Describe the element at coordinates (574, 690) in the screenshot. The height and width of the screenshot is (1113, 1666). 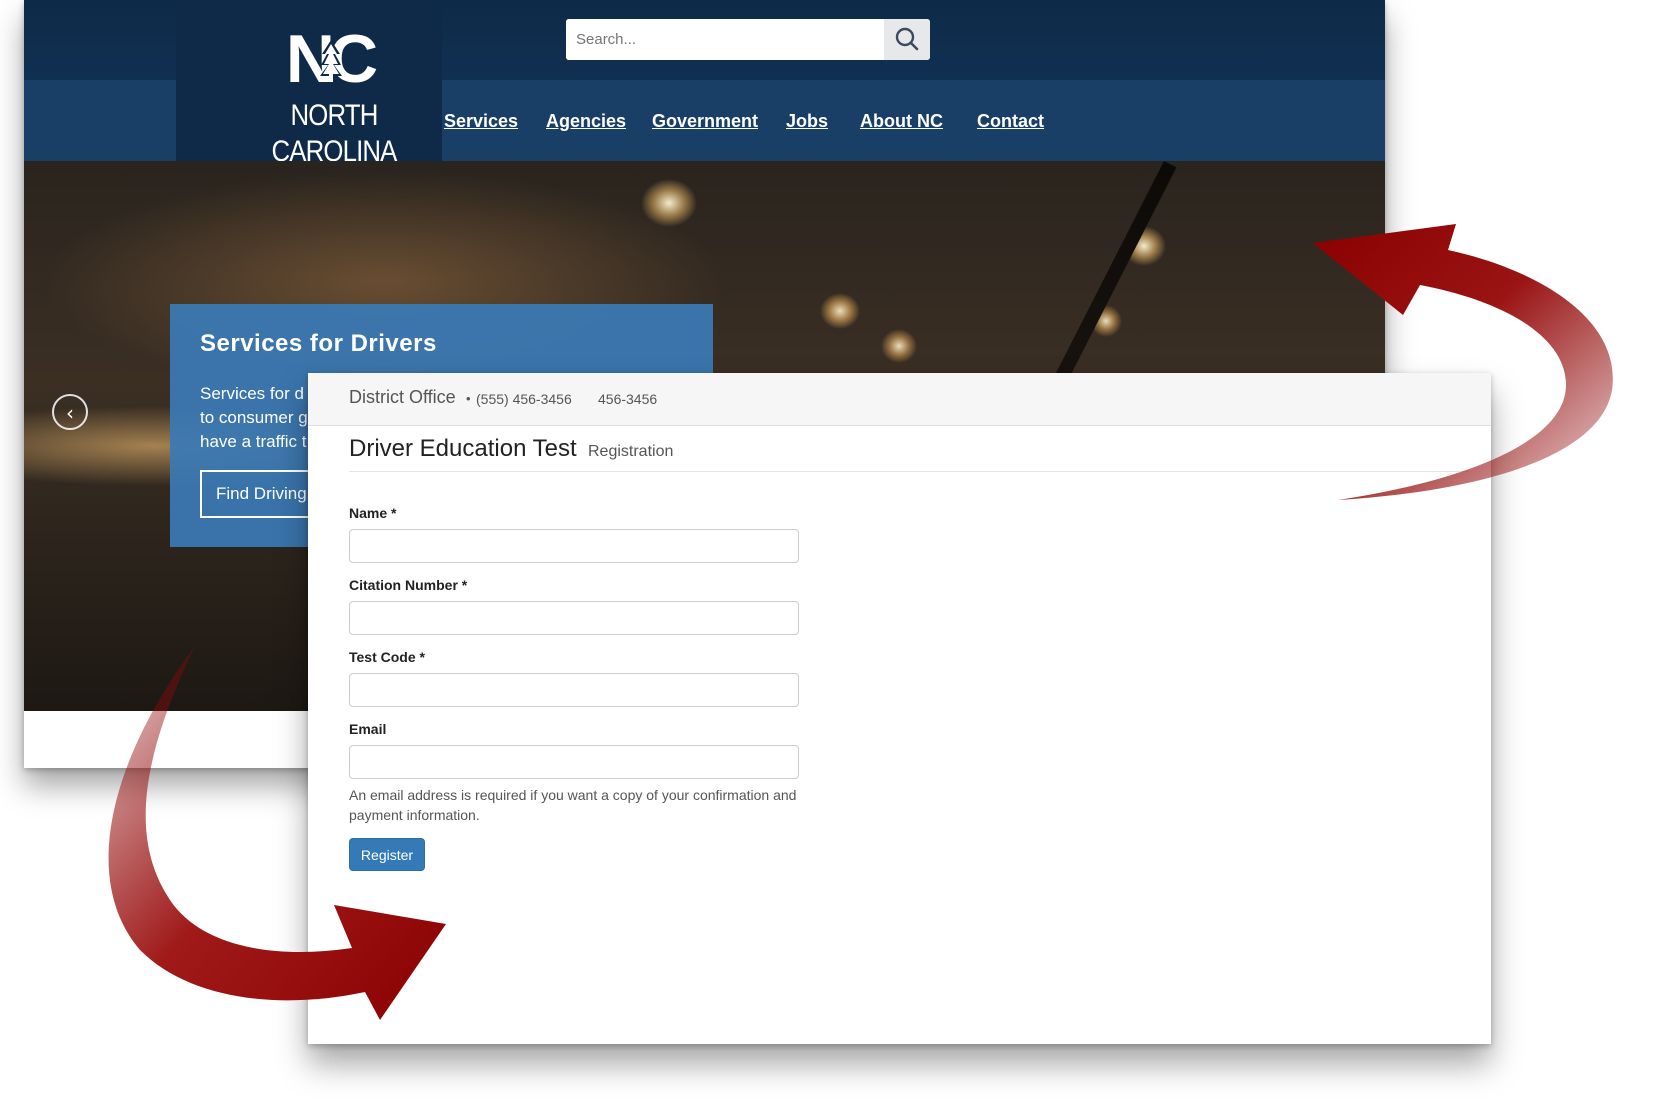
I see `test-code-field` at that location.